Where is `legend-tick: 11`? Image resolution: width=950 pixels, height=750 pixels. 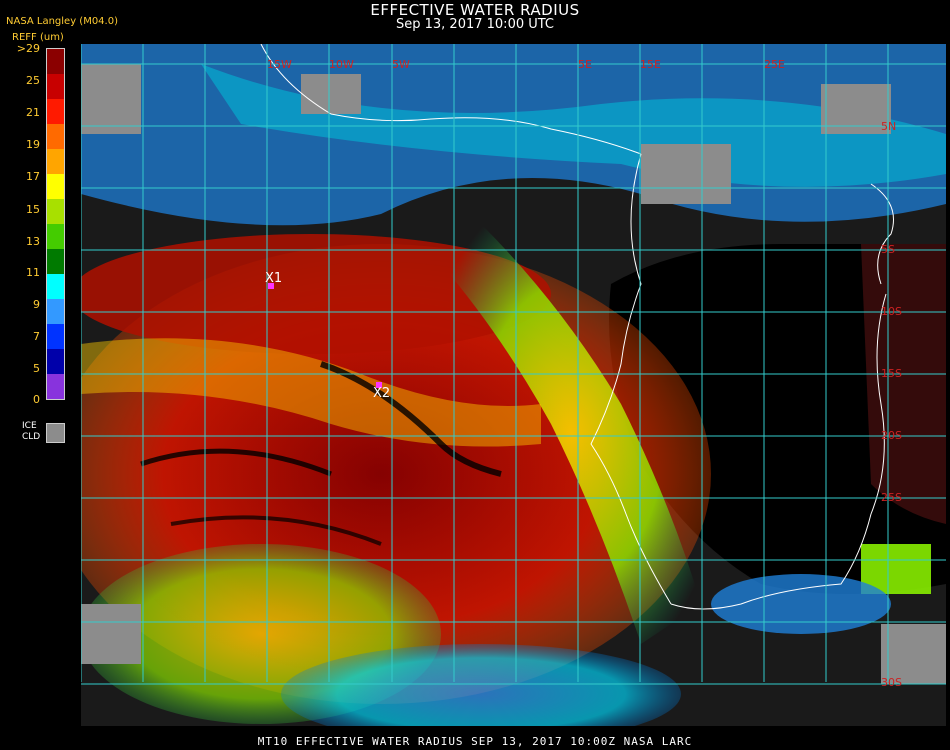 legend-tick: 11 is located at coordinates (33, 272).